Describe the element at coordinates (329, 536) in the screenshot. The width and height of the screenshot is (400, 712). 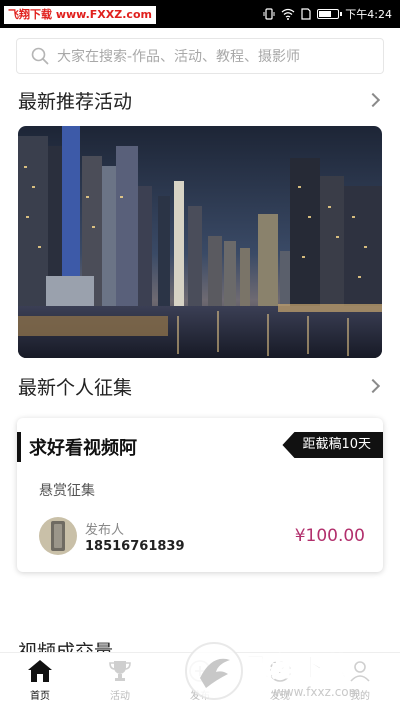
I see `reward-price: ¥100.00` at that location.